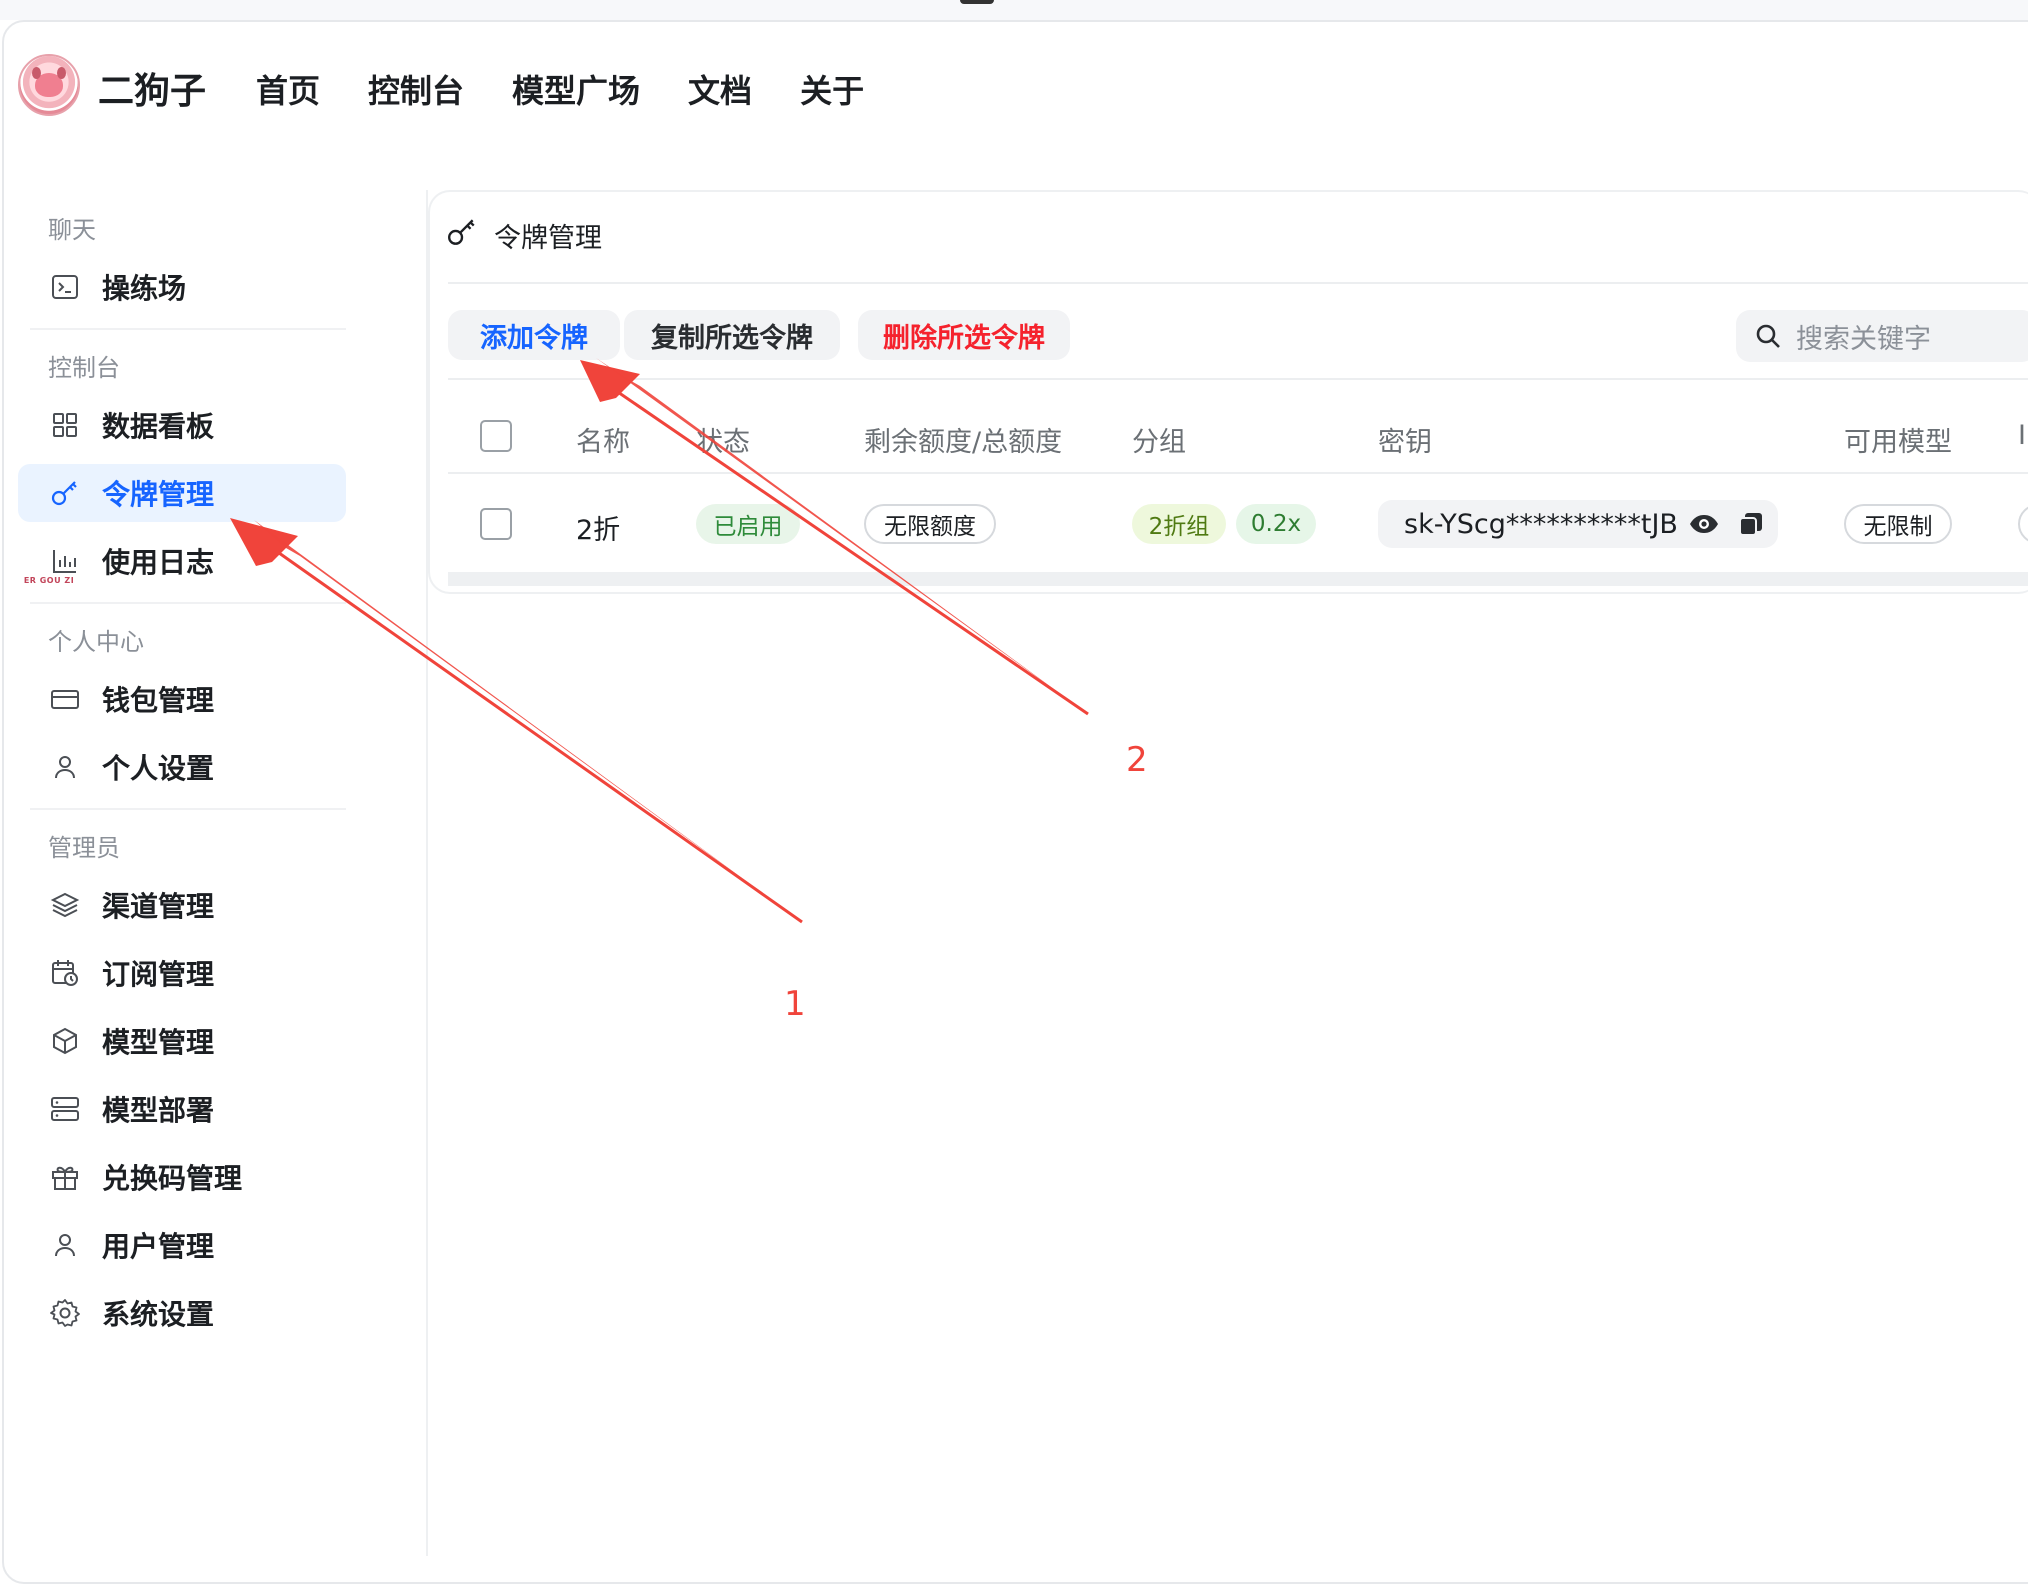  I want to click on status-badge: 已启用, so click(748, 524).